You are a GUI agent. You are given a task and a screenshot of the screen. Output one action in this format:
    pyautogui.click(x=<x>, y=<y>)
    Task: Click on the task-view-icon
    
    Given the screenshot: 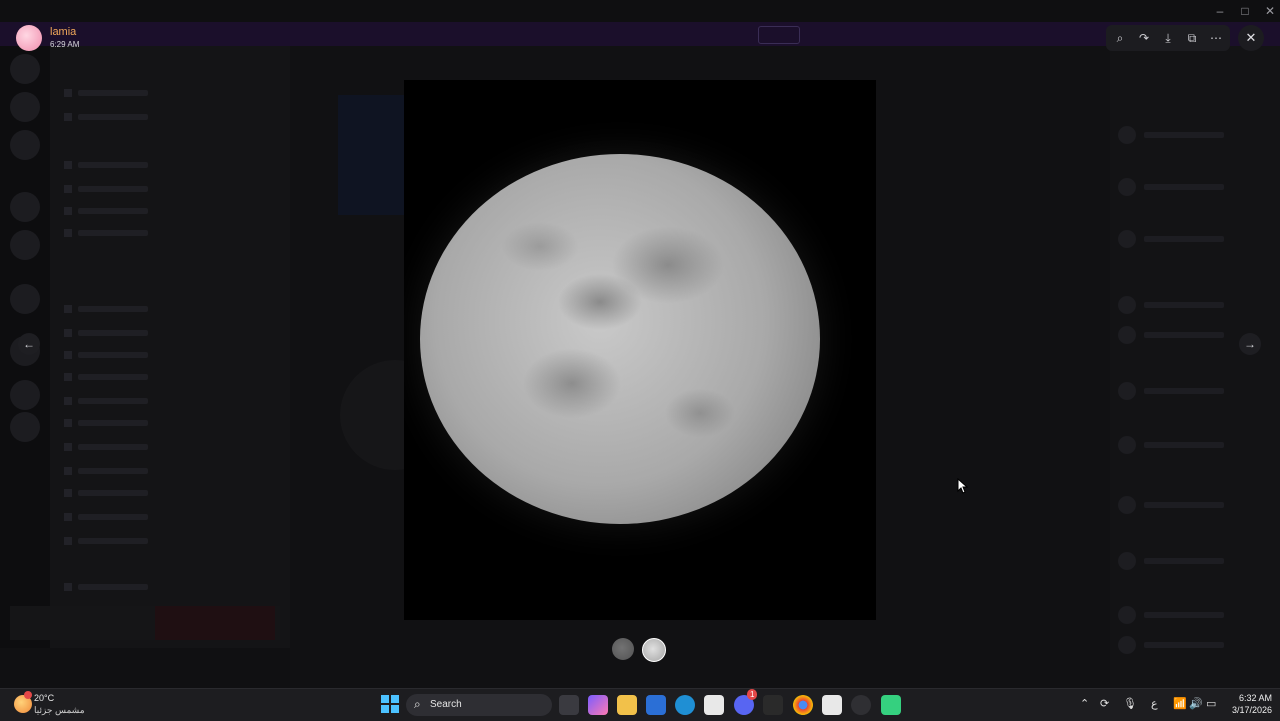 What is the action you would take?
    pyautogui.click(x=569, y=705)
    